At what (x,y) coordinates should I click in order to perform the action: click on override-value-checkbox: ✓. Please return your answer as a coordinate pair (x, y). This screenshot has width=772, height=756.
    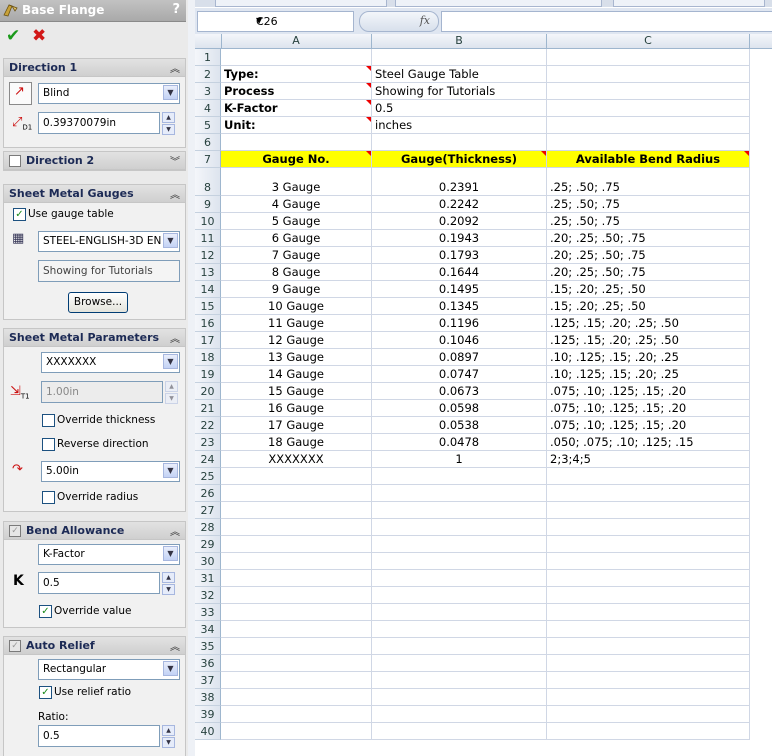
    Looking at the image, I should click on (45, 611).